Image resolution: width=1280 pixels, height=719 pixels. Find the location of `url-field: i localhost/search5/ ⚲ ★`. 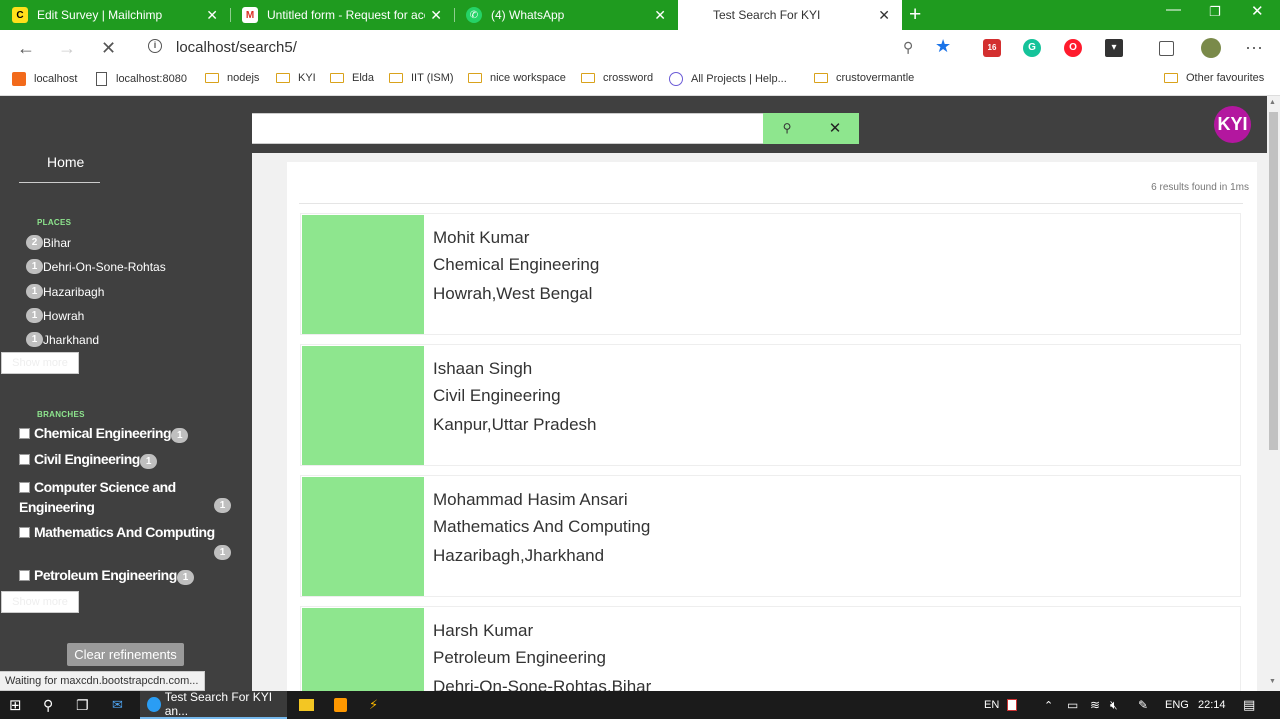

url-field: i localhost/search5/ ⚲ ★ is located at coordinates (551, 48).